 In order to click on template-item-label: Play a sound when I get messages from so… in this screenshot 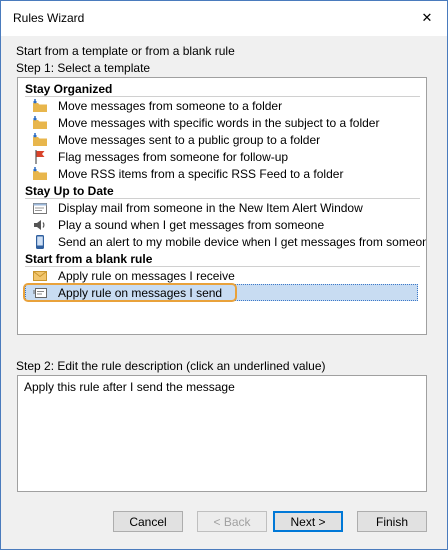, I will do `click(191, 224)`.